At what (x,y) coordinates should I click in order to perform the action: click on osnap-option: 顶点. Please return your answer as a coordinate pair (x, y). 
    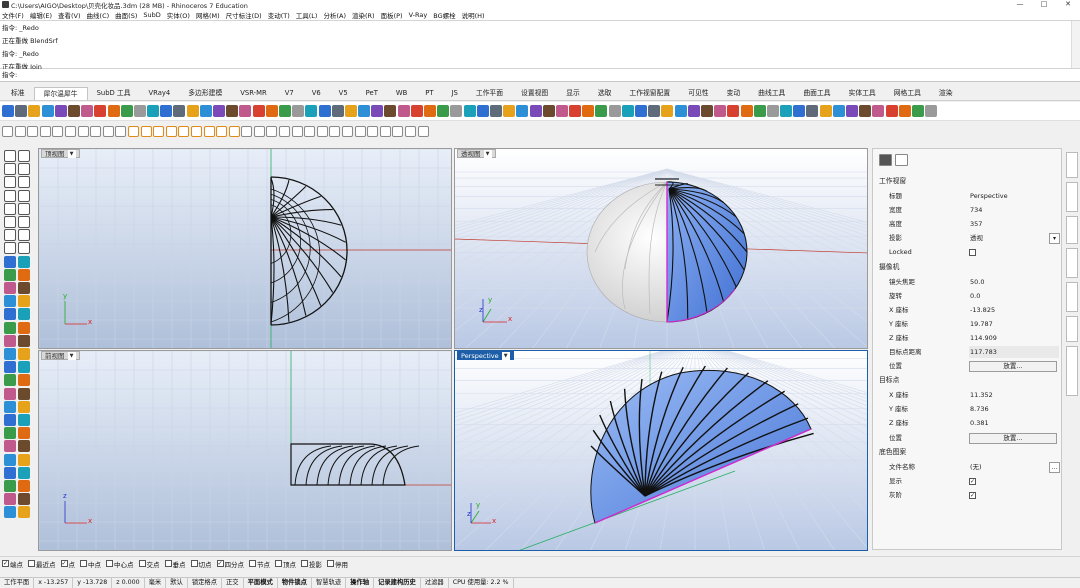
    Looking at the image, I should click on (285, 564).